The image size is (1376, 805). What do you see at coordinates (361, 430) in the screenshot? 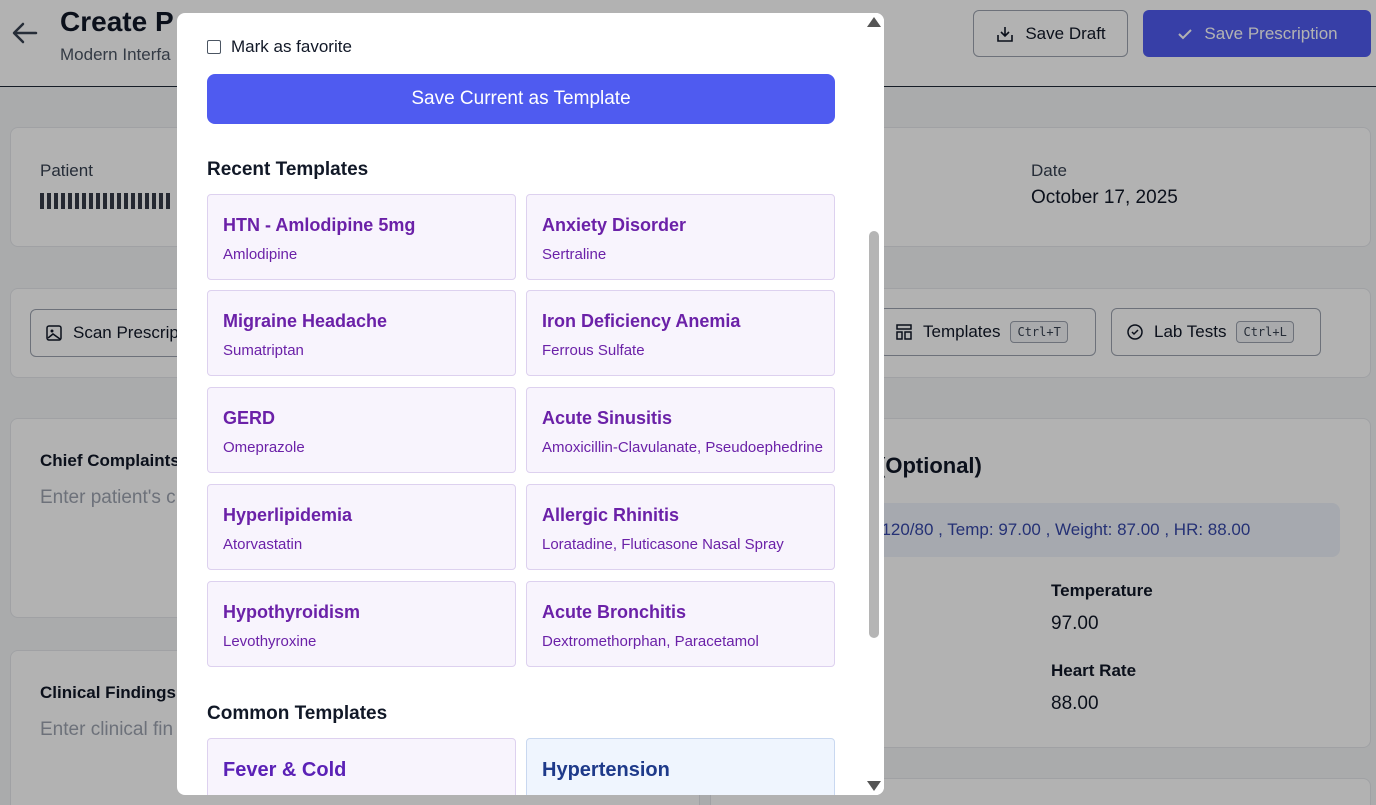
I see `template-card-gerd: GERD Omeprazole` at bounding box center [361, 430].